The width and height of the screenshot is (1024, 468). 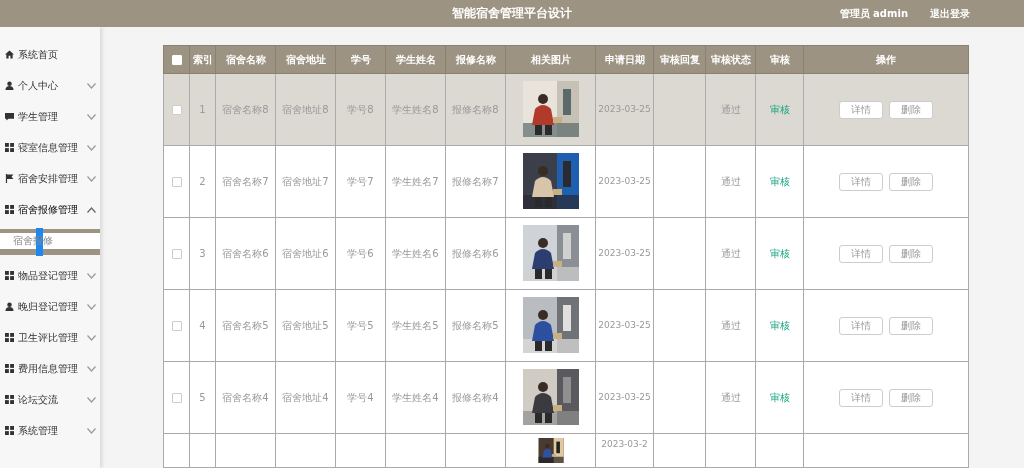 I want to click on sidebar-menu-item: 卫生评比管理, so click(x=50, y=337).